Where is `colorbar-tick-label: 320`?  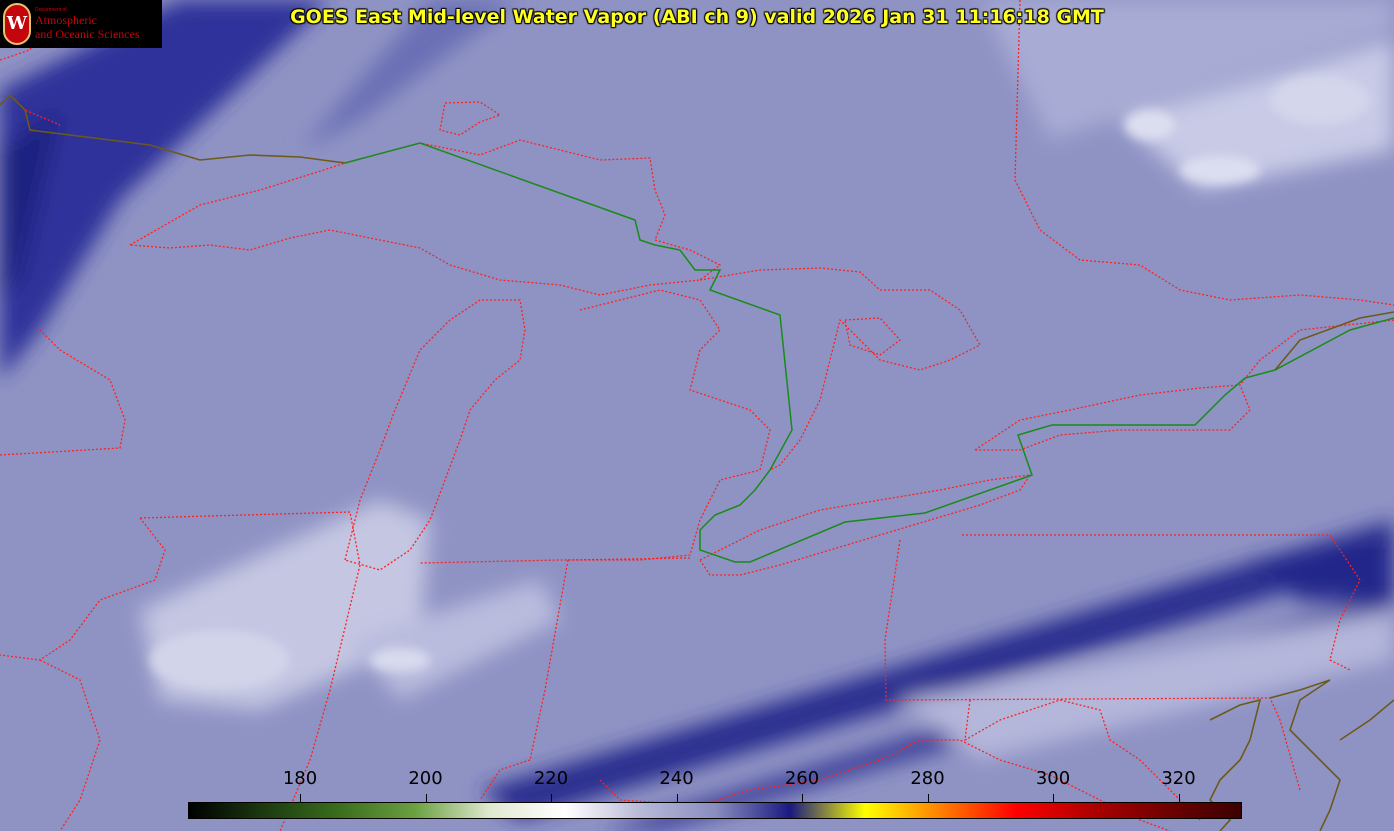 colorbar-tick-label: 320 is located at coordinates (1178, 778).